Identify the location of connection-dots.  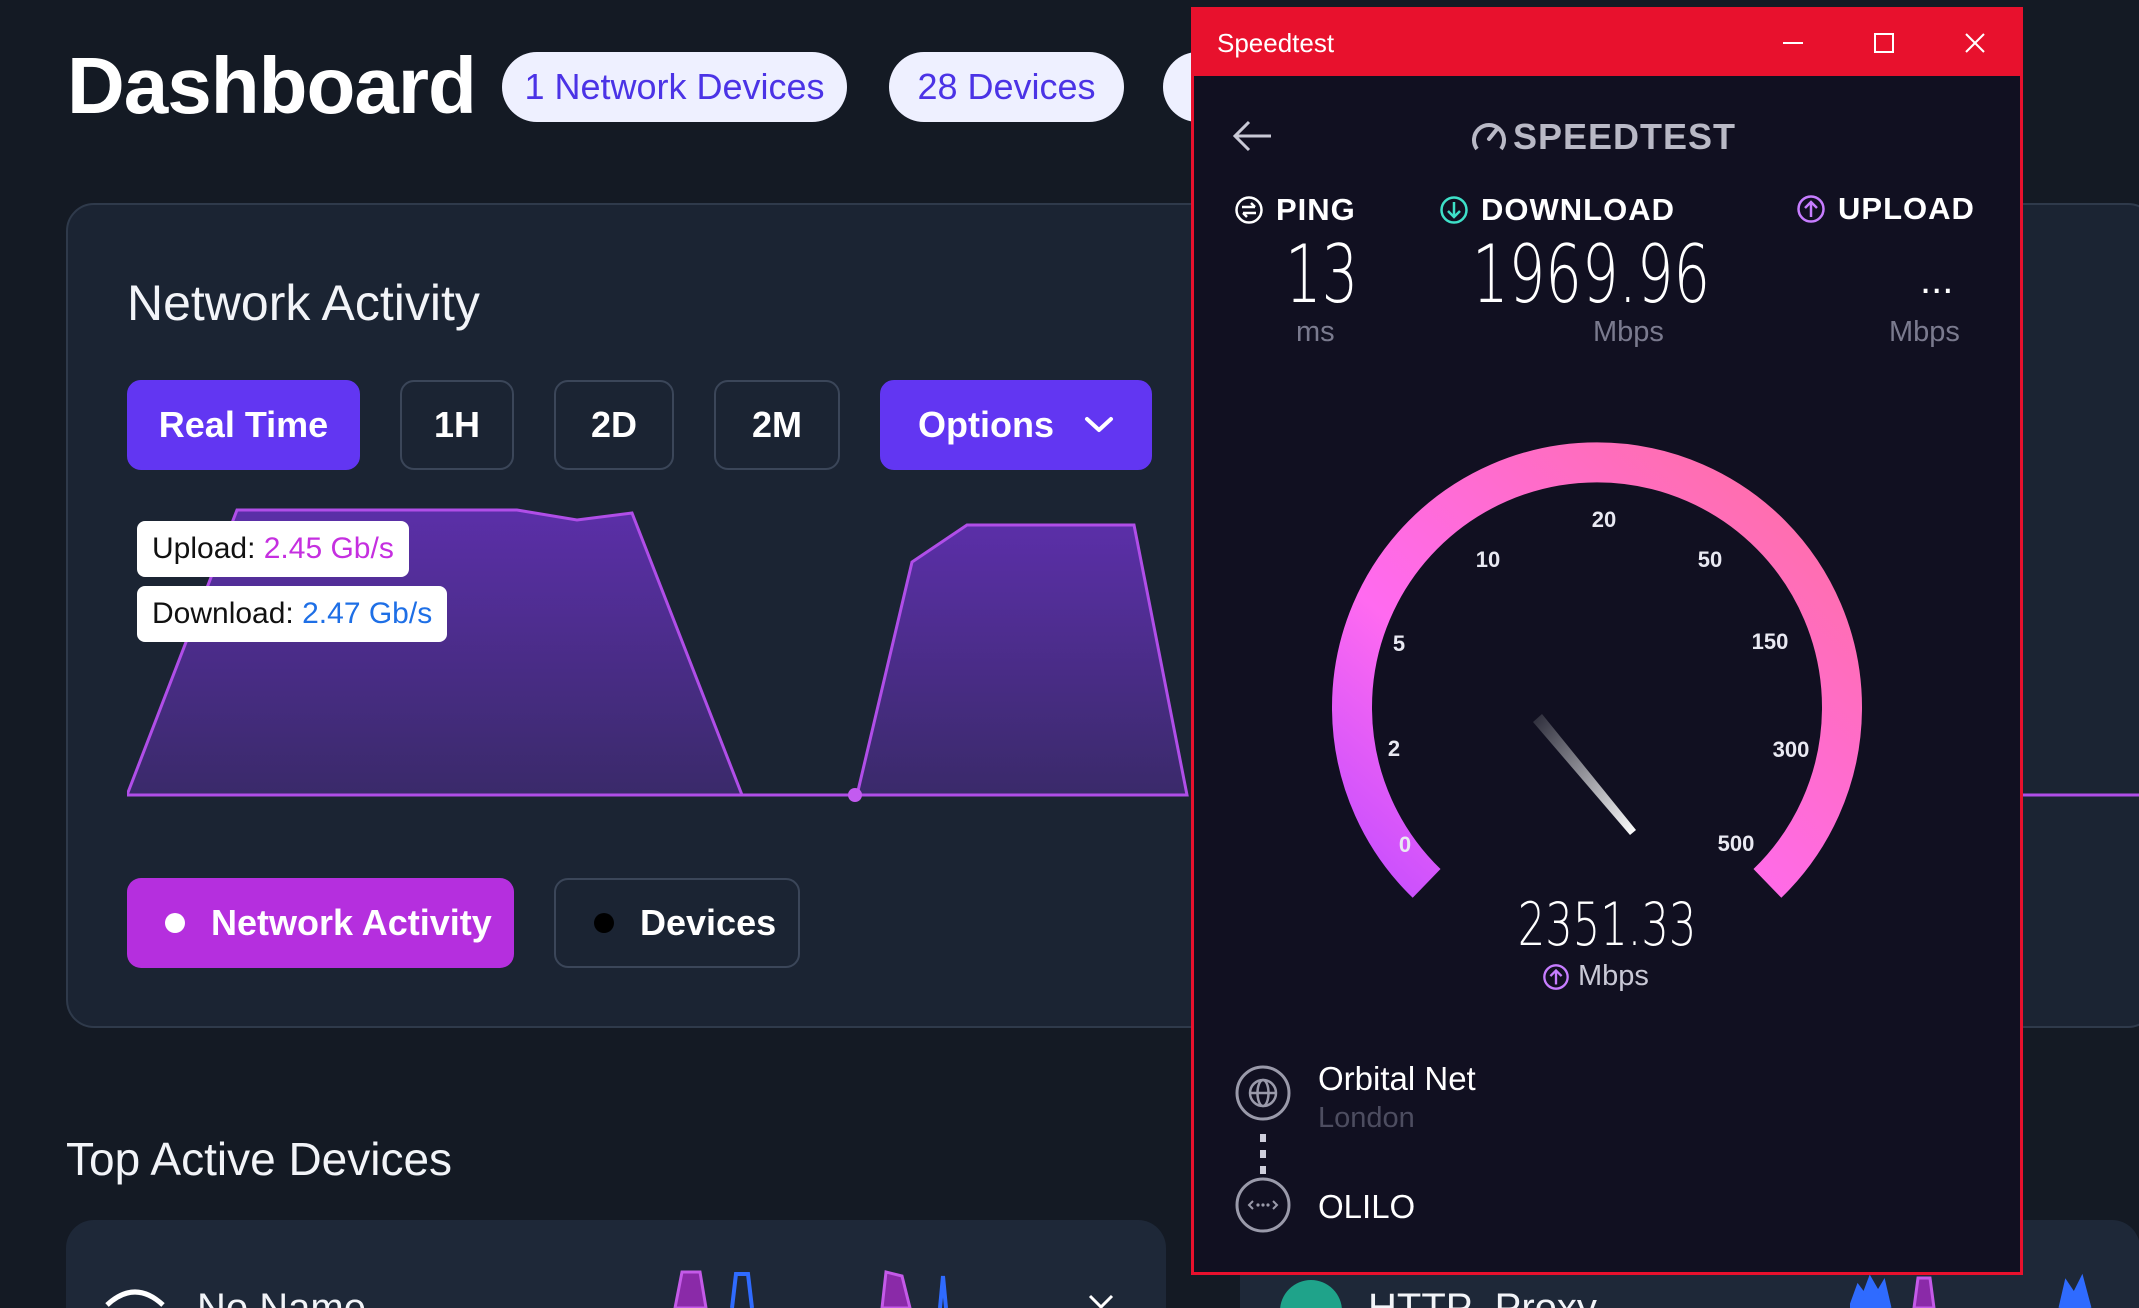
(1263, 1154).